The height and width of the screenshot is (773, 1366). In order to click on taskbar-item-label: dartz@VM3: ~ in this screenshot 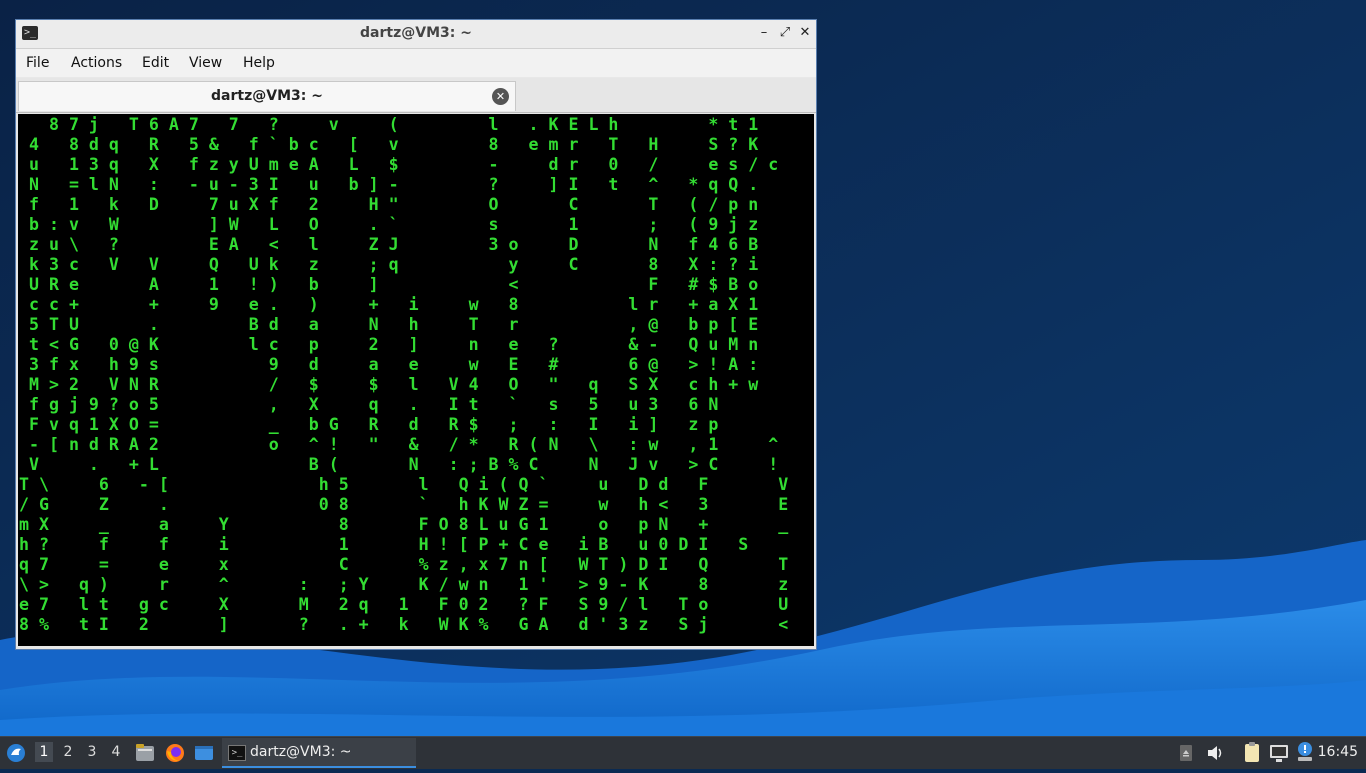, I will do `click(301, 752)`.